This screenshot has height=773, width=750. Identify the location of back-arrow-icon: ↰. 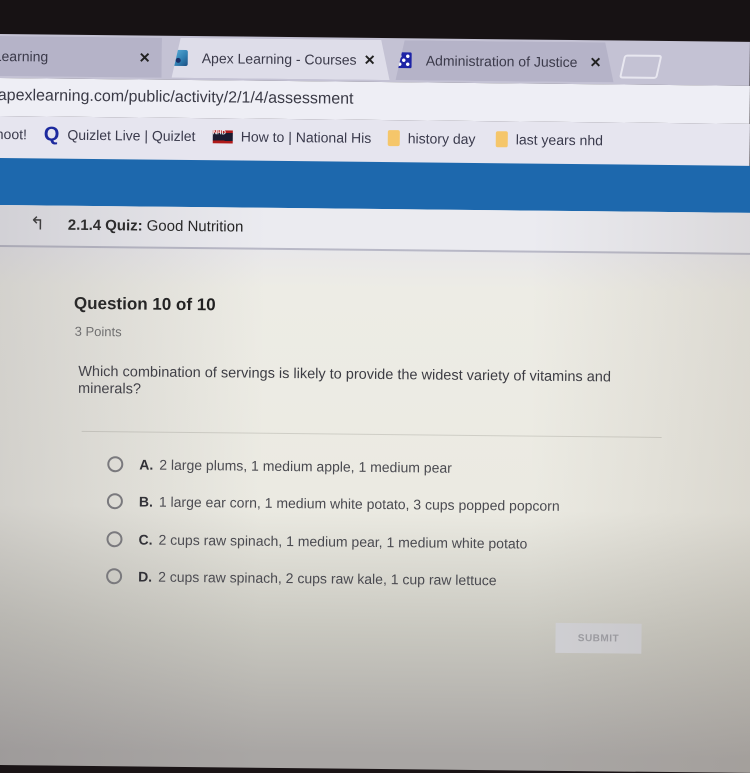
(37, 223).